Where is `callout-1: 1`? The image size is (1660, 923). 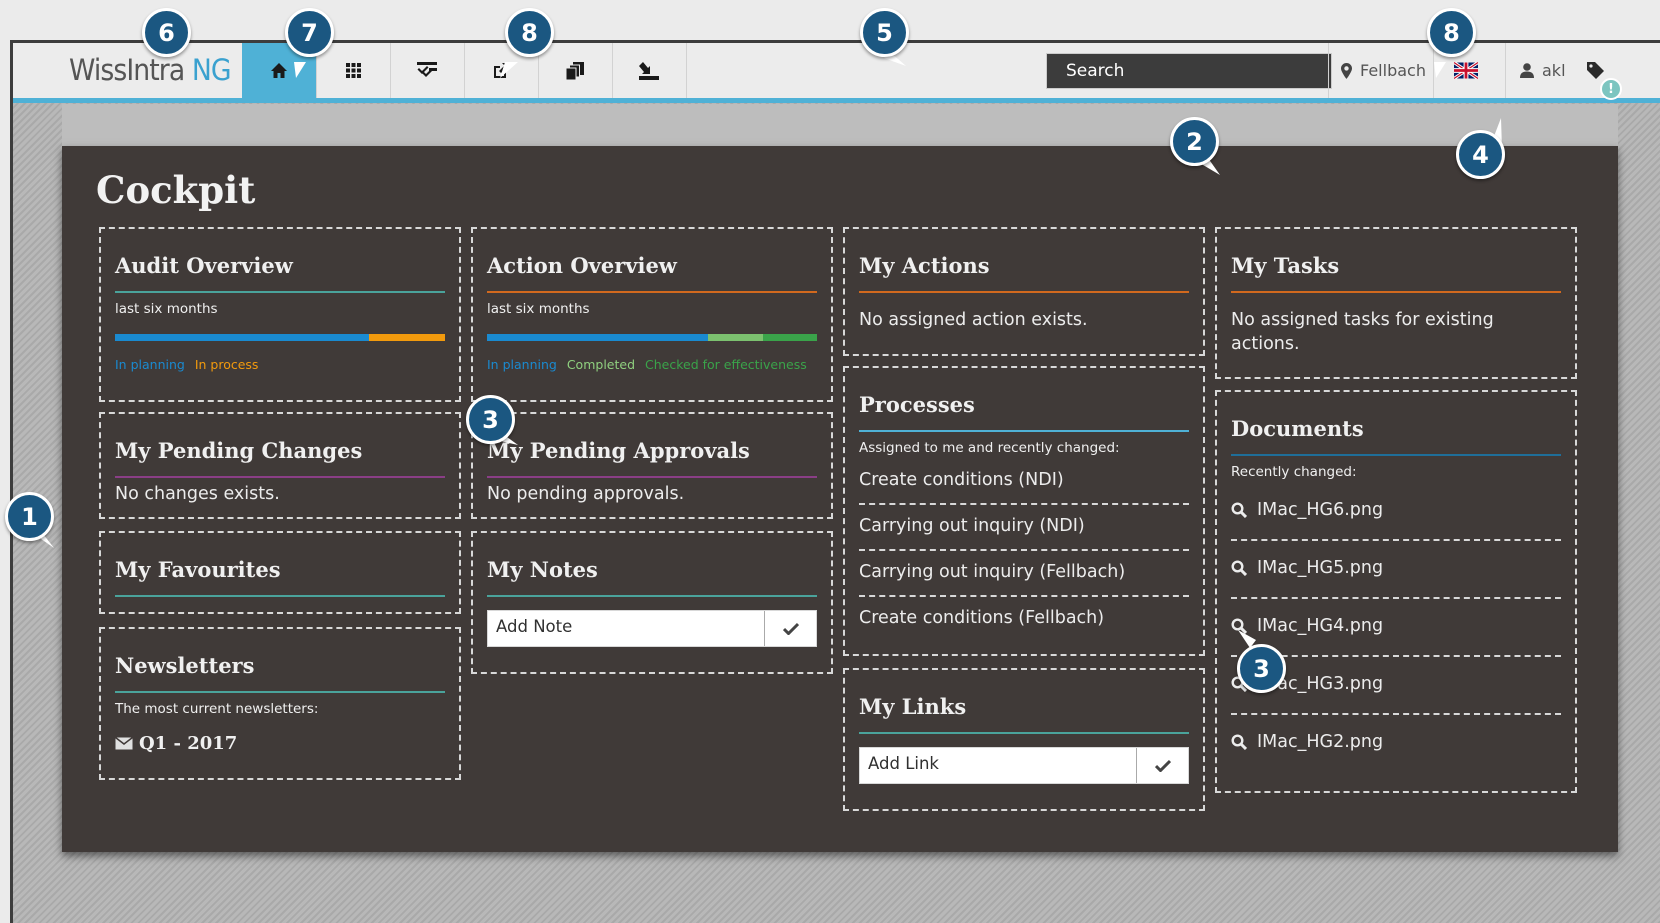 callout-1: 1 is located at coordinates (29, 516).